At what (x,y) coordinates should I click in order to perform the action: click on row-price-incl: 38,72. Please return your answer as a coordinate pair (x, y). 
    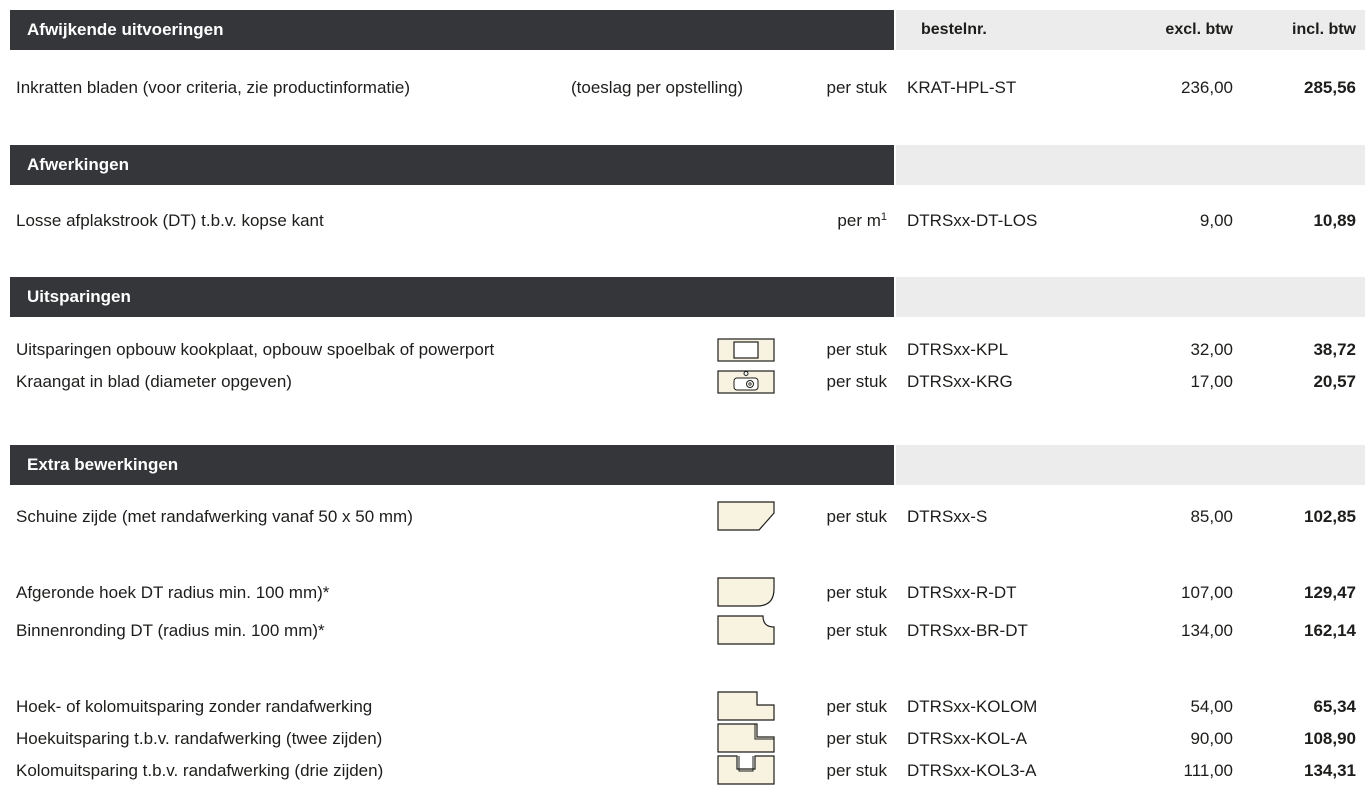
    Looking at the image, I should click on (1334, 349).